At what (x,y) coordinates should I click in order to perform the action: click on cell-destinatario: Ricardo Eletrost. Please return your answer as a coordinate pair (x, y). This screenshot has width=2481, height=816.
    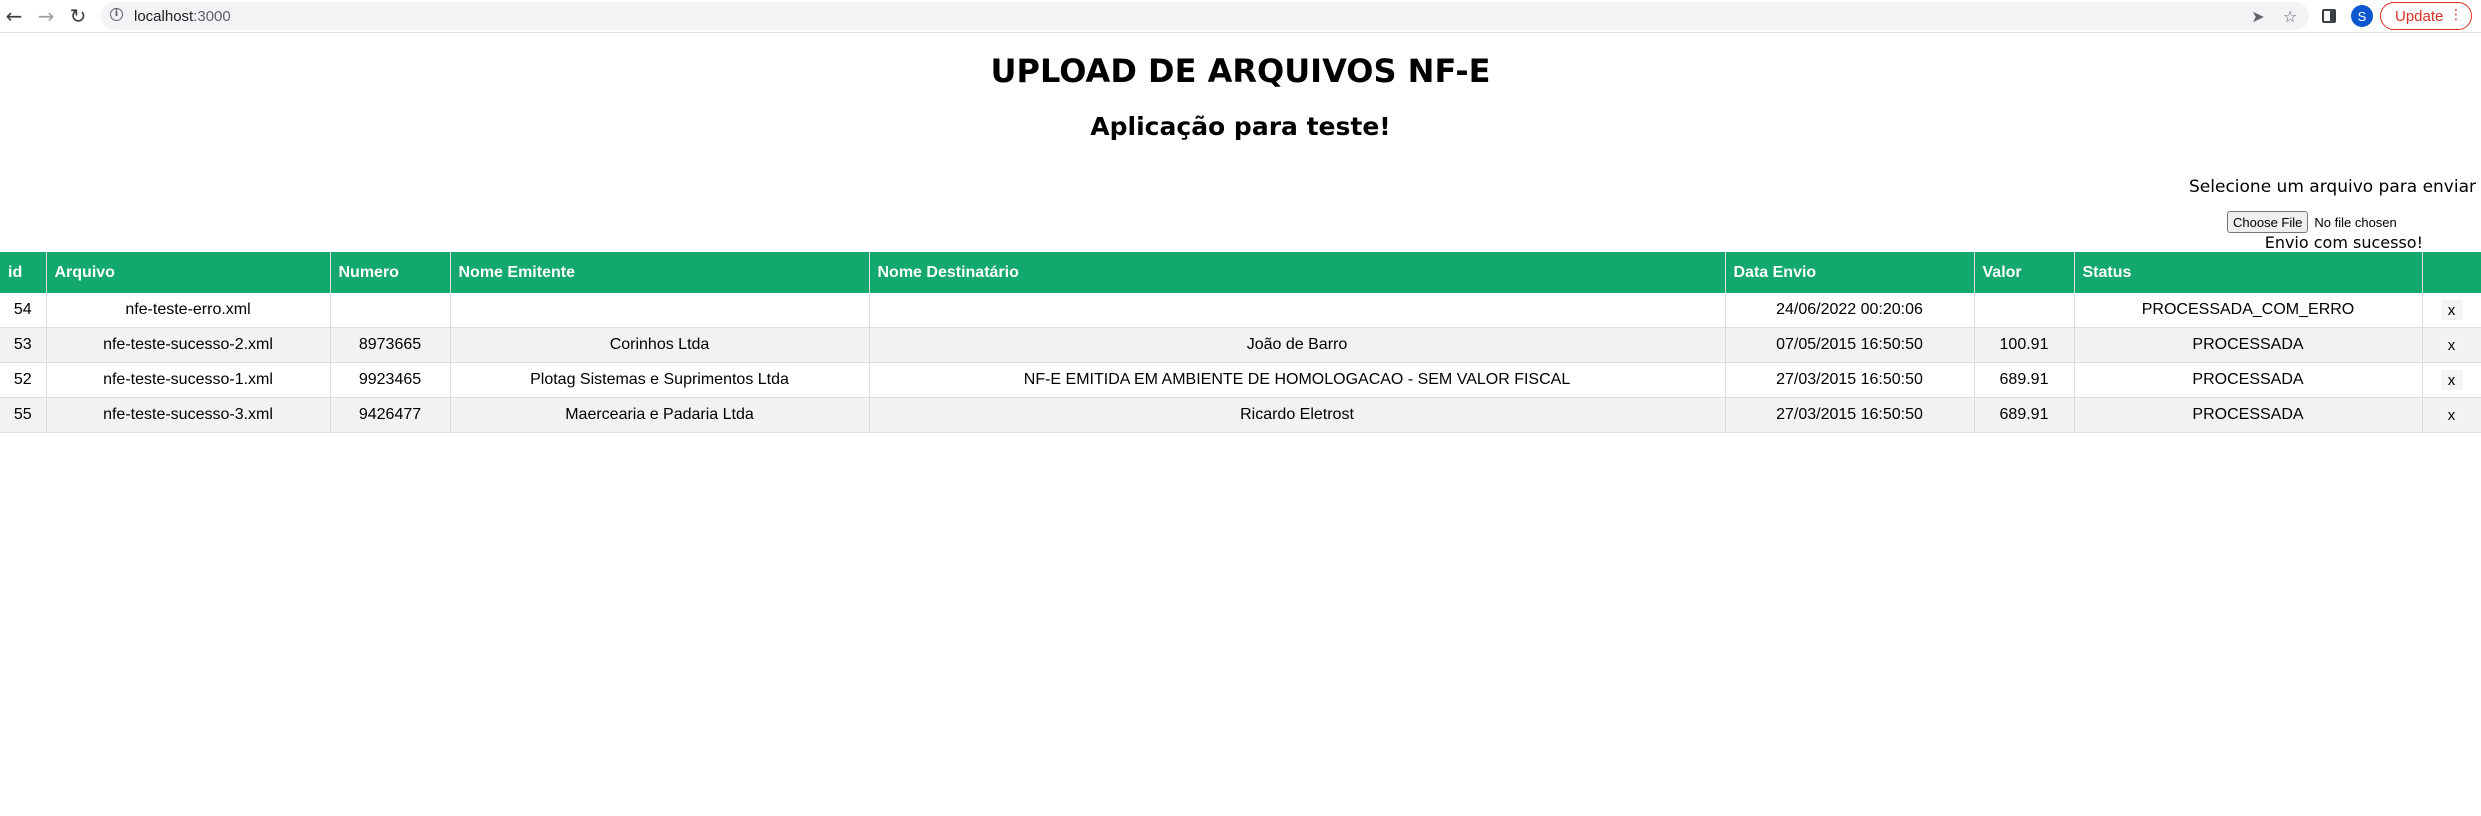
    Looking at the image, I should click on (1297, 415).